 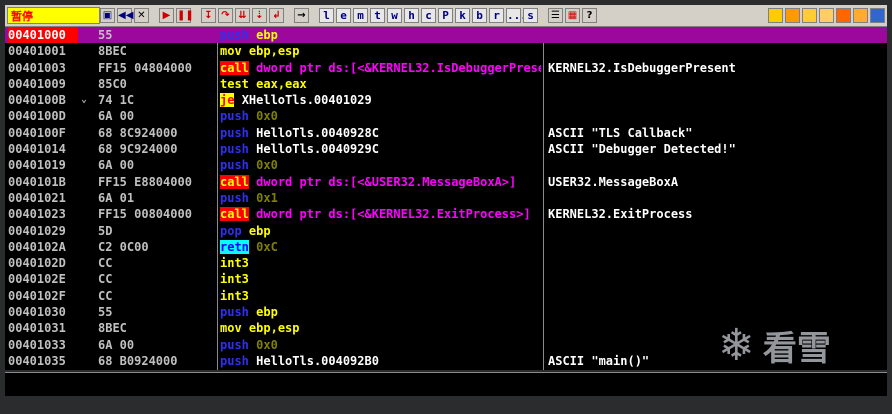 I want to click on disasm-row: 0040100B ⌄ 74 1C je XHelloTls.00401029, so click(x=446, y=100).